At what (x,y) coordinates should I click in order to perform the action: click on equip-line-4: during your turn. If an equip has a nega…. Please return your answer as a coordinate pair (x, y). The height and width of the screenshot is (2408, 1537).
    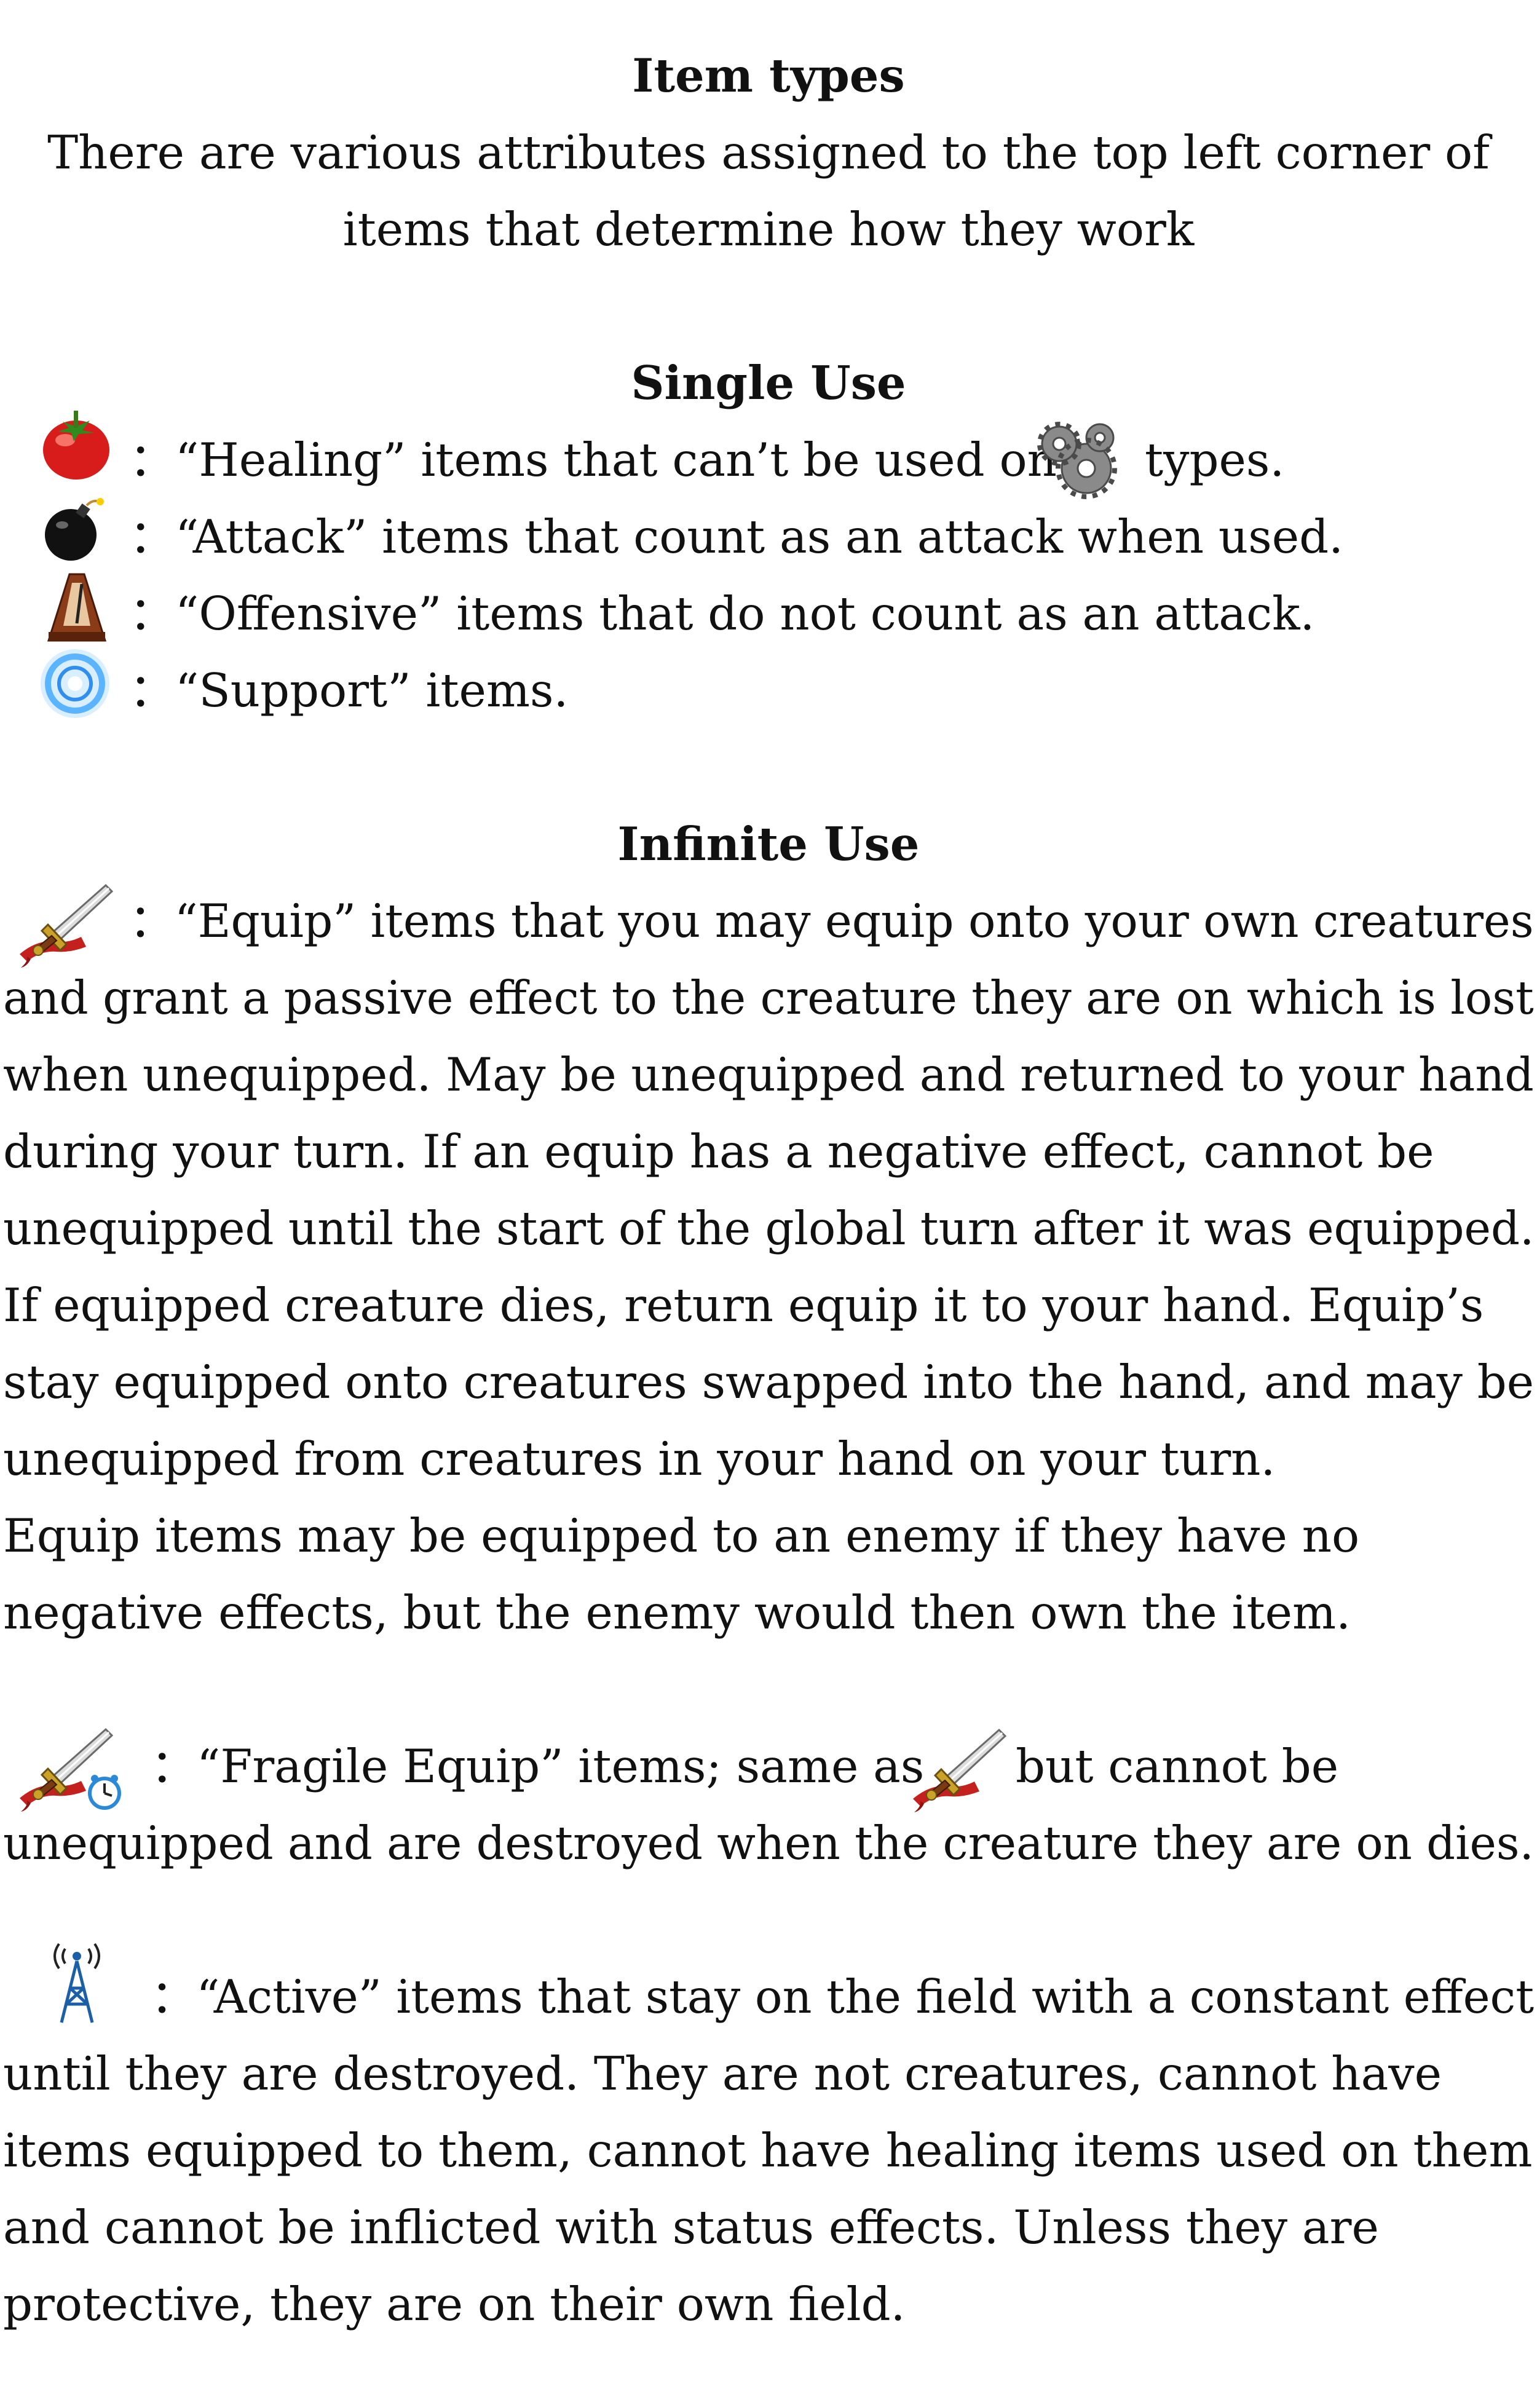
    Looking at the image, I should click on (718, 1151).